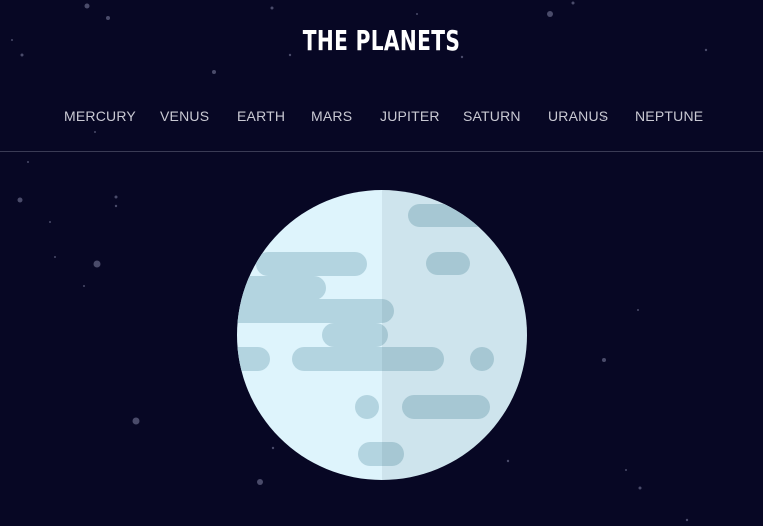  What do you see at coordinates (100, 116) in the screenshot?
I see `nav-item-mercury: MERCURY` at bounding box center [100, 116].